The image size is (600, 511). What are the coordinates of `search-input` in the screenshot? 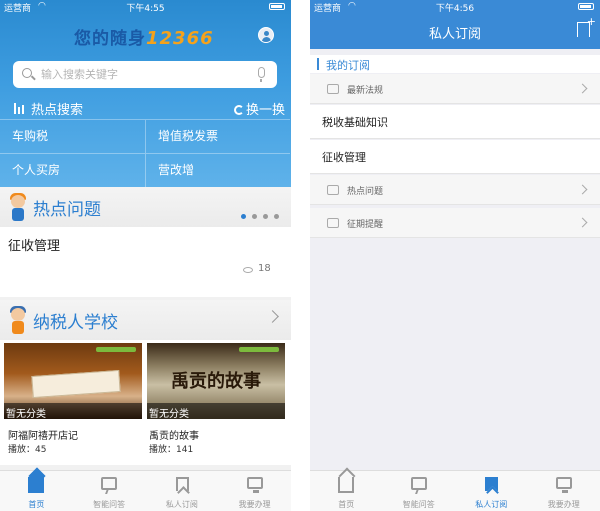 It's located at (141, 74).